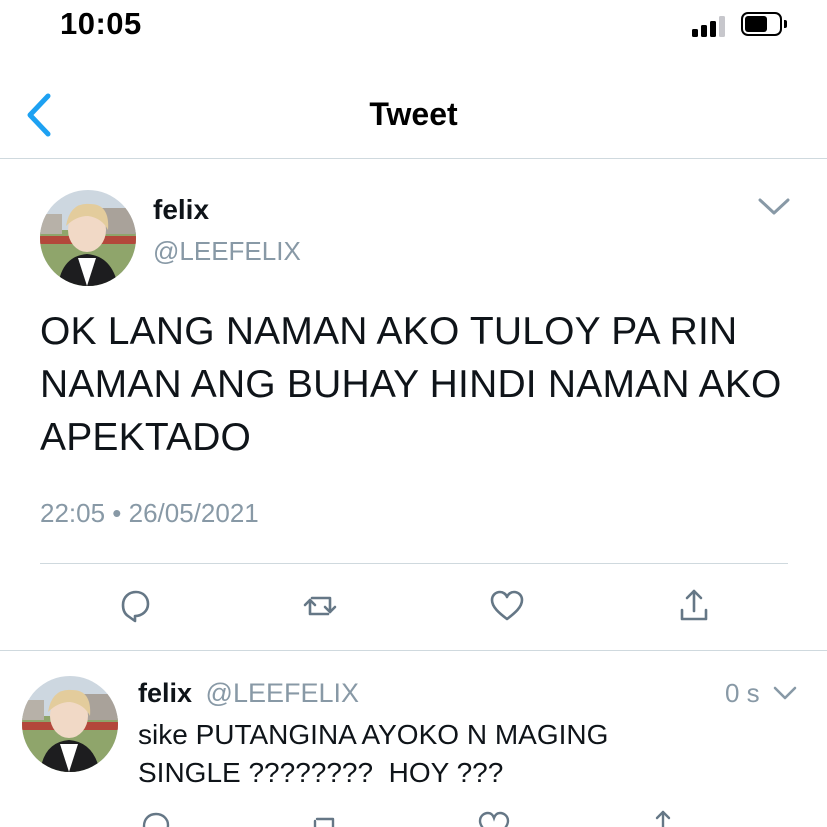 This screenshot has width=827, height=827. What do you see at coordinates (70, 724) in the screenshot?
I see `reply-avatar` at bounding box center [70, 724].